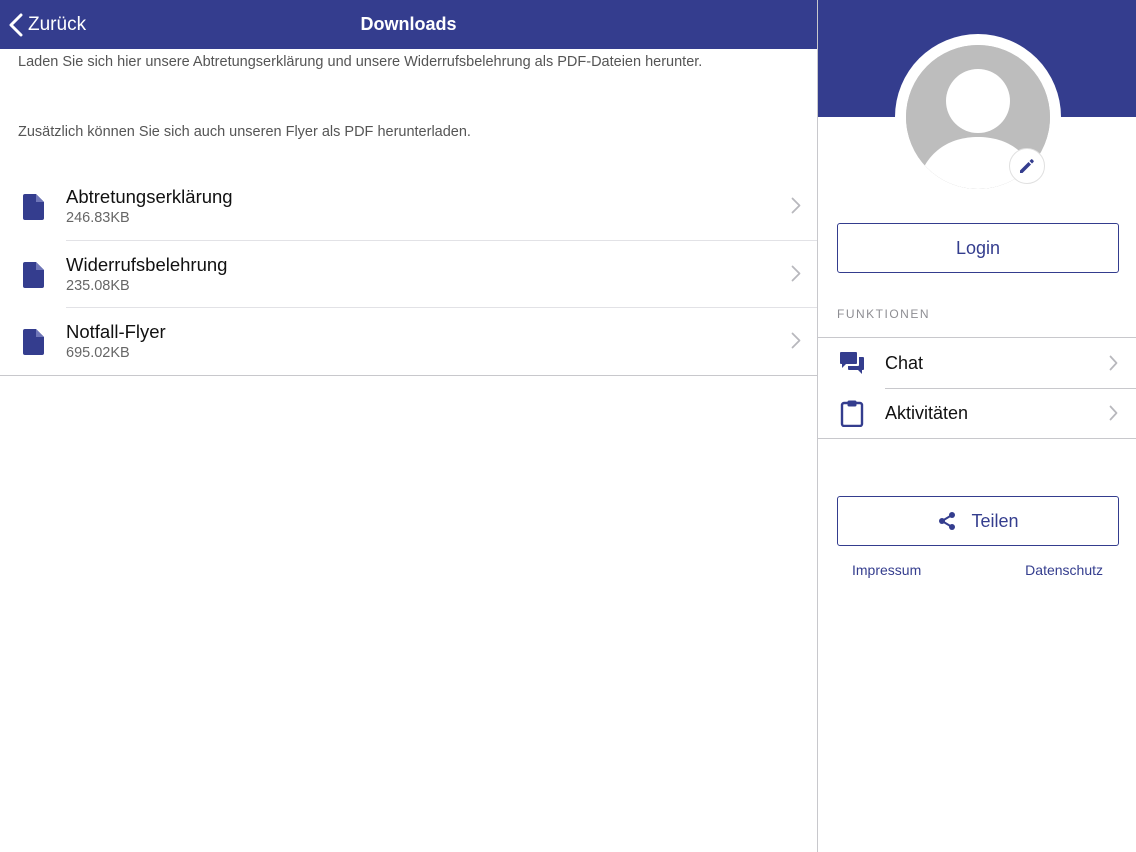  I want to click on function-item-aktivitaeten: Aktivitäten, so click(977, 413).